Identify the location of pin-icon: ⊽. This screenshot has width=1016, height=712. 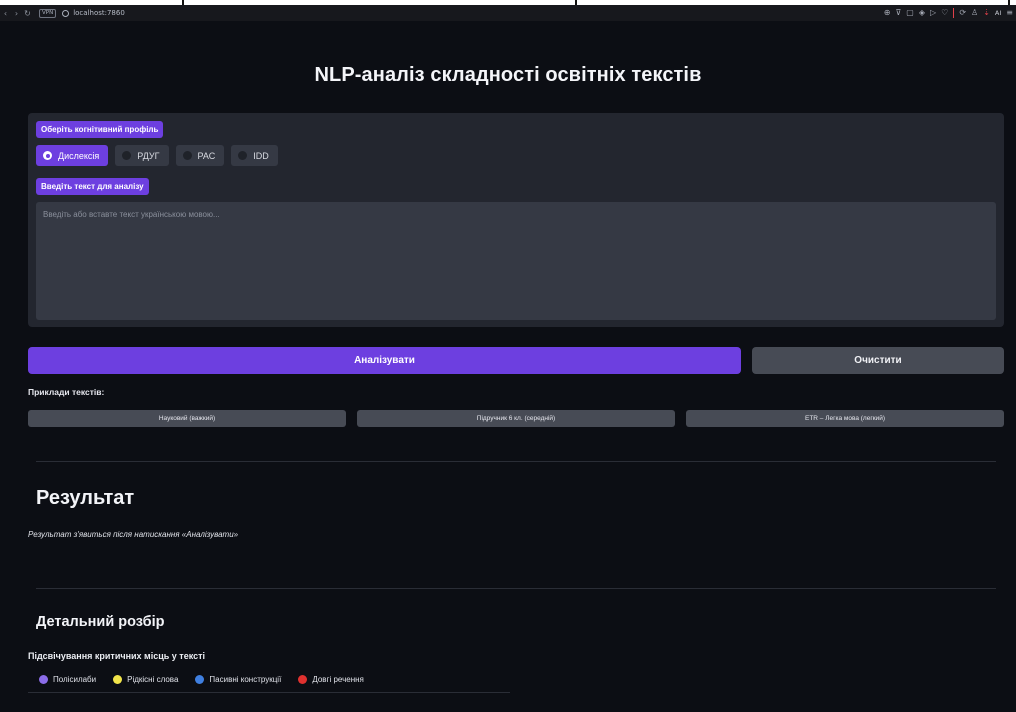
(898, 13).